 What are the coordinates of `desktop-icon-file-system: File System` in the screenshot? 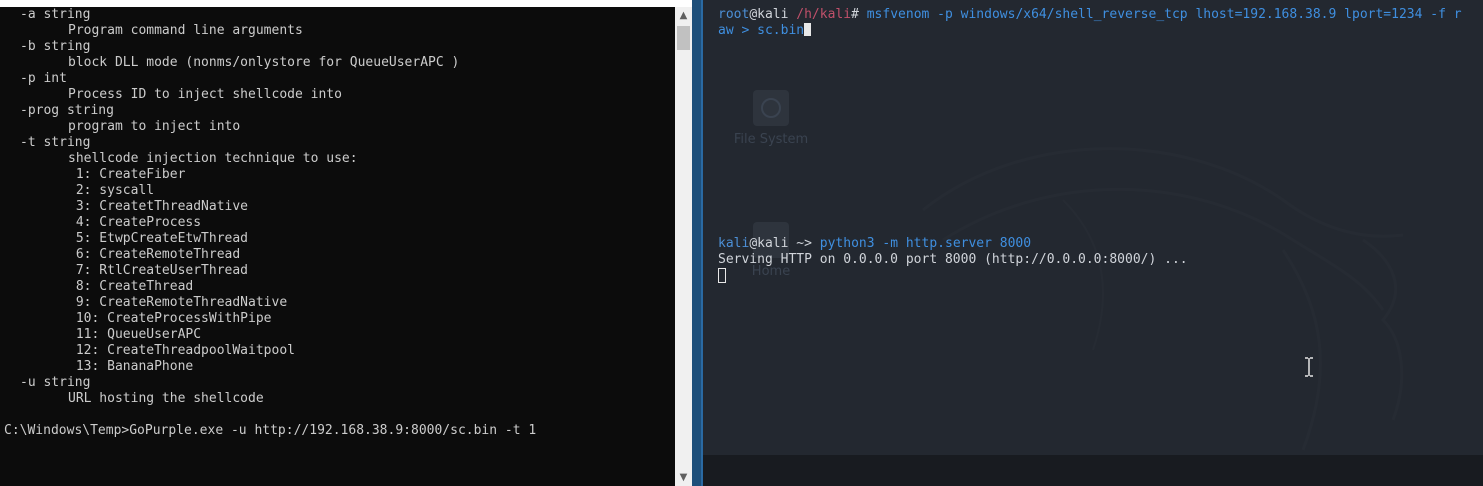 It's located at (771, 118).